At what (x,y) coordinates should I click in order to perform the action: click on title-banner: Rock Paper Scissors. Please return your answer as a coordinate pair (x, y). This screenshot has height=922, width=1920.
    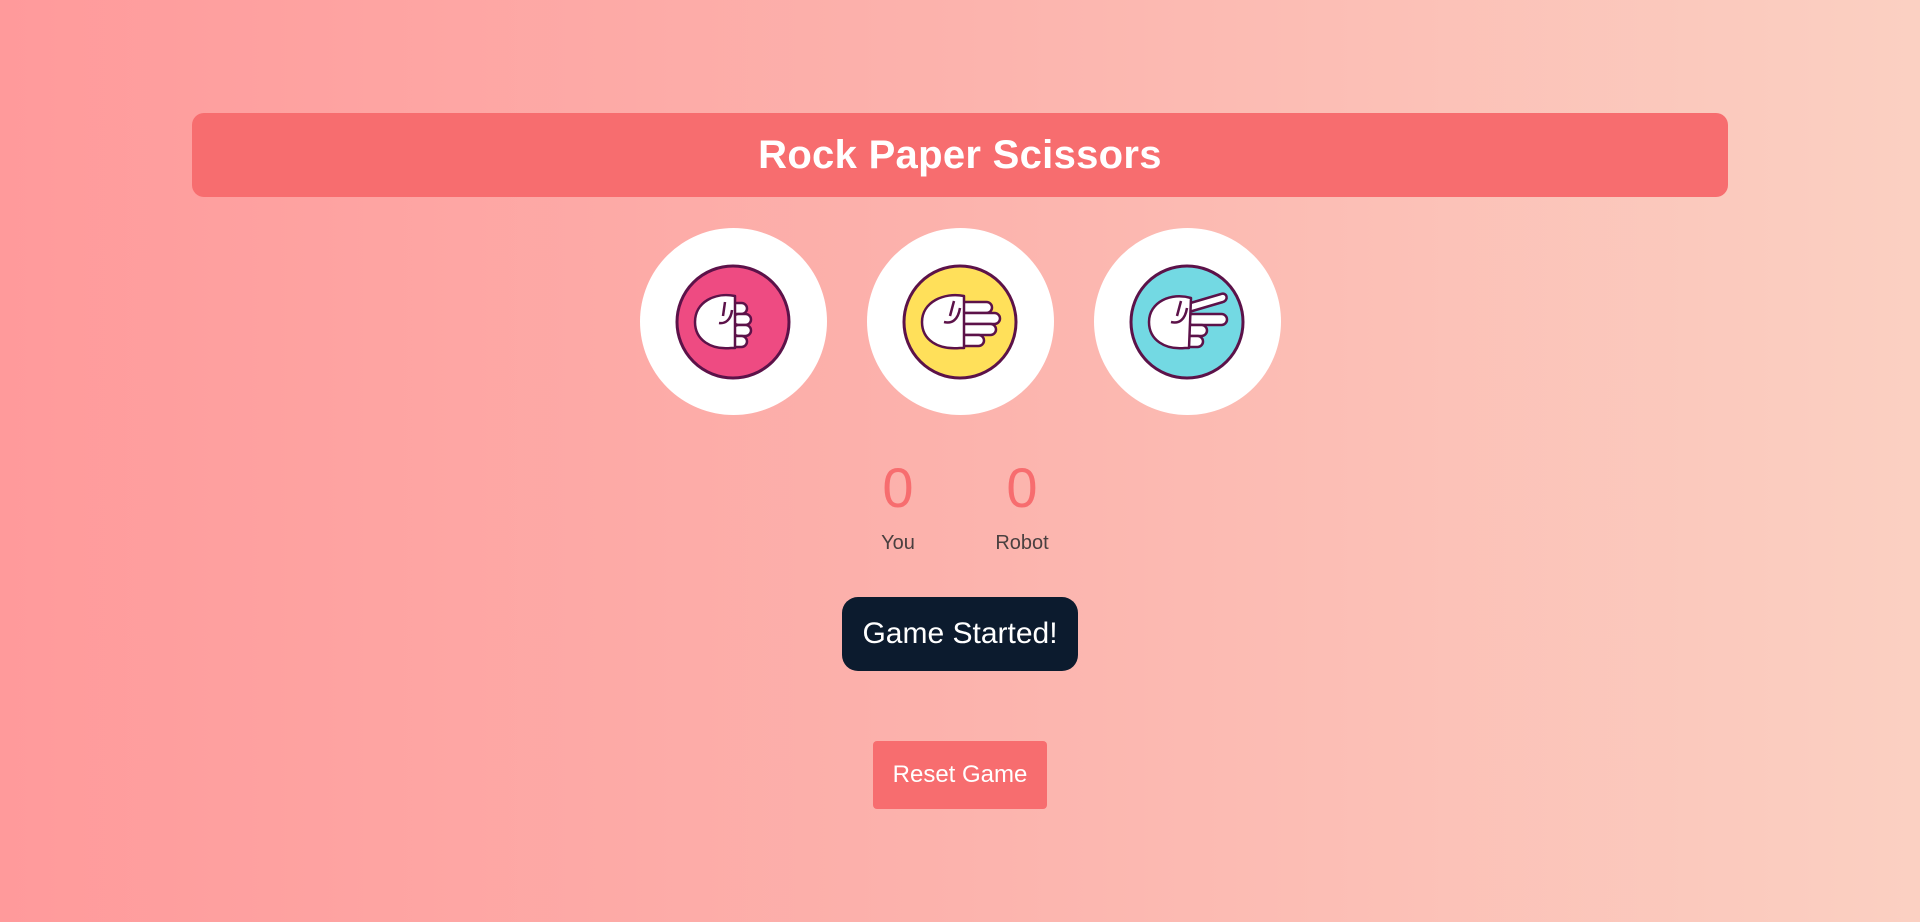
    Looking at the image, I should click on (960, 155).